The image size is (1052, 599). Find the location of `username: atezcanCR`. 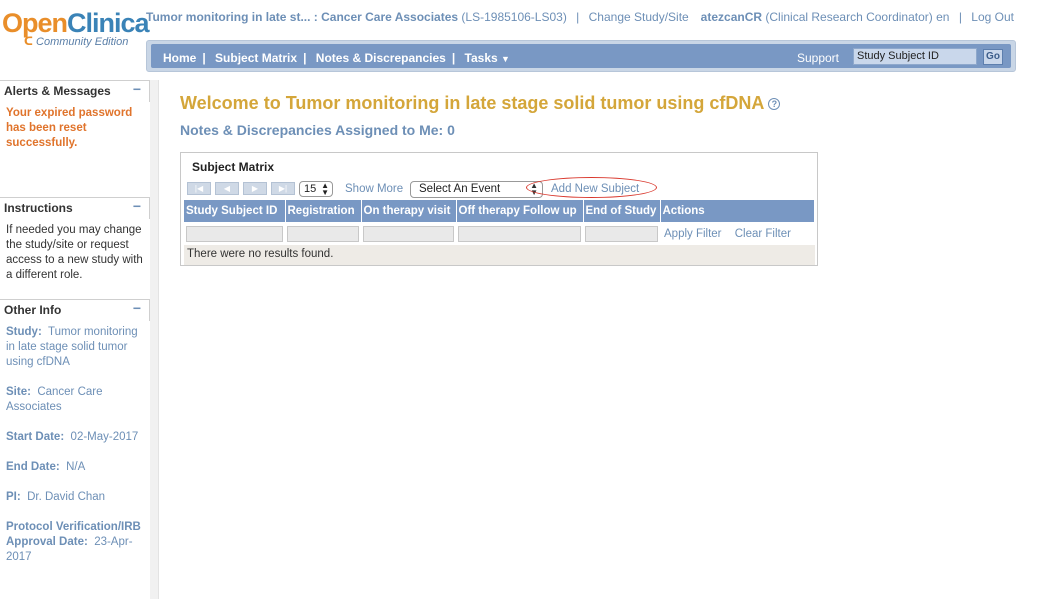

username: atezcanCR is located at coordinates (731, 17).